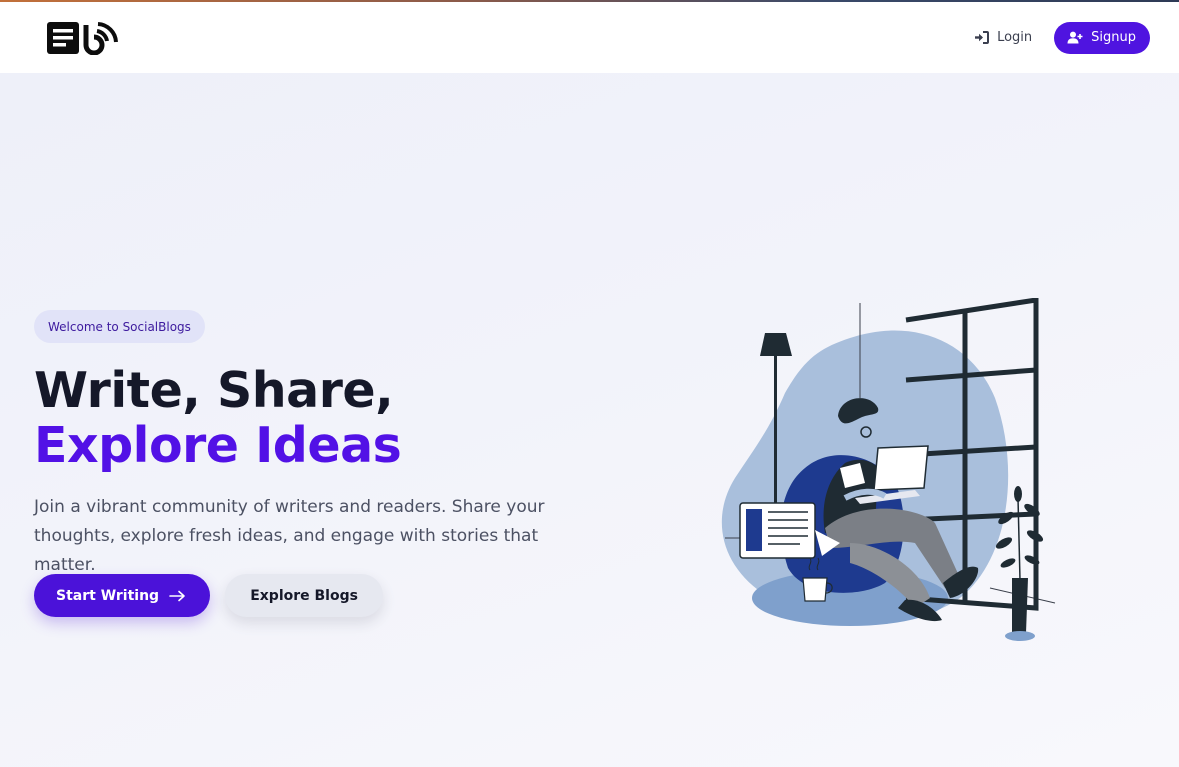  What do you see at coordinates (589, 37) in the screenshot?
I see `navbar: Login Signup` at bounding box center [589, 37].